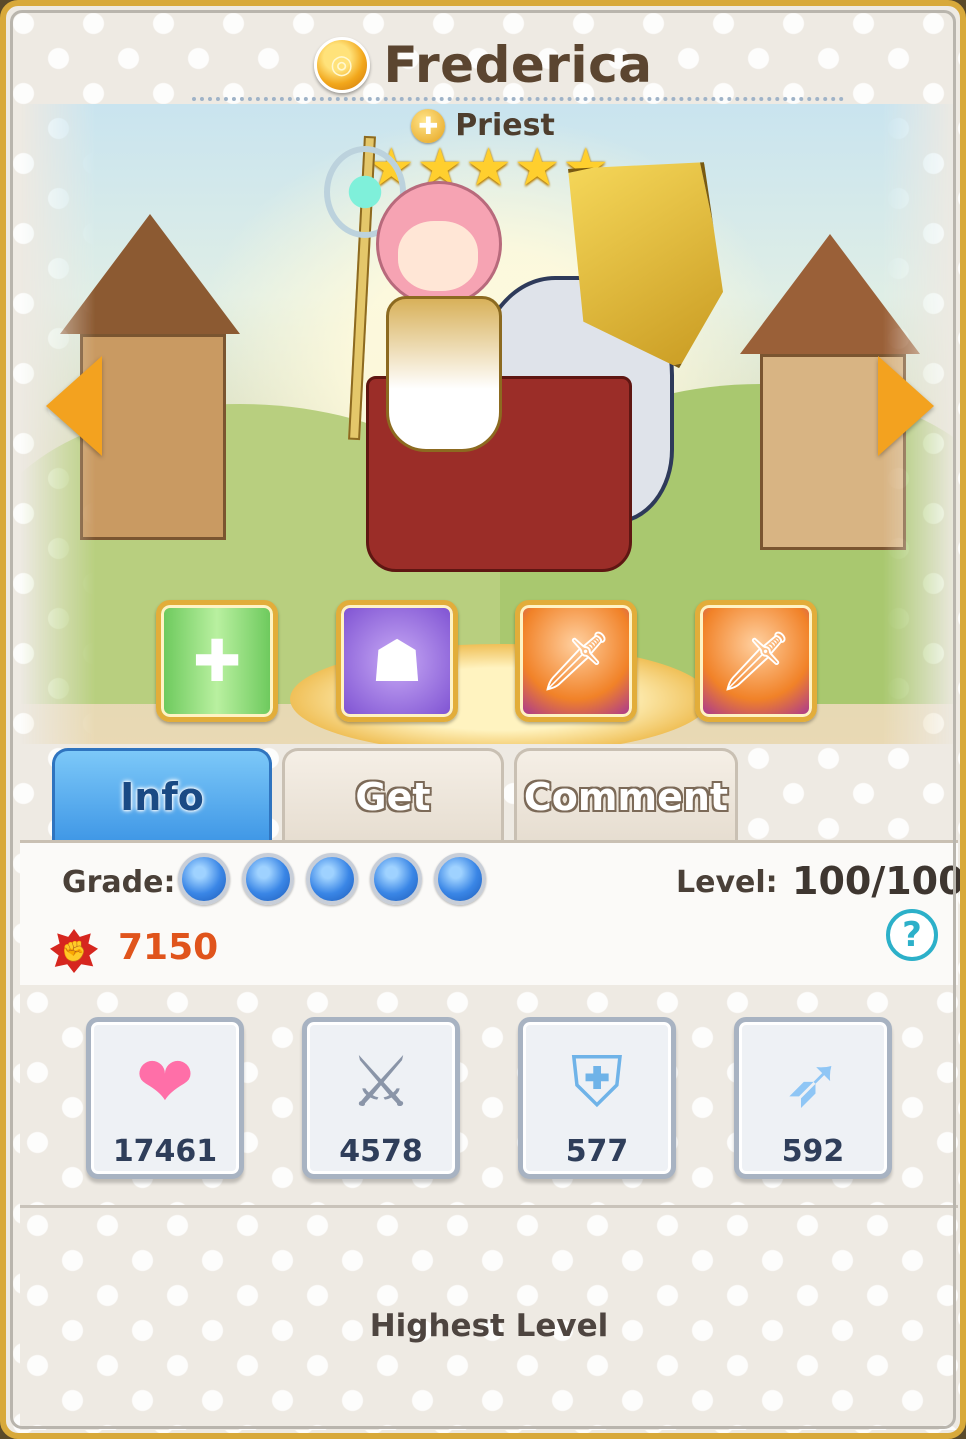 This screenshot has height=1439, width=966. Describe the element at coordinates (878, 881) in the screenshot. I see `level-value: 100/100` at that location.